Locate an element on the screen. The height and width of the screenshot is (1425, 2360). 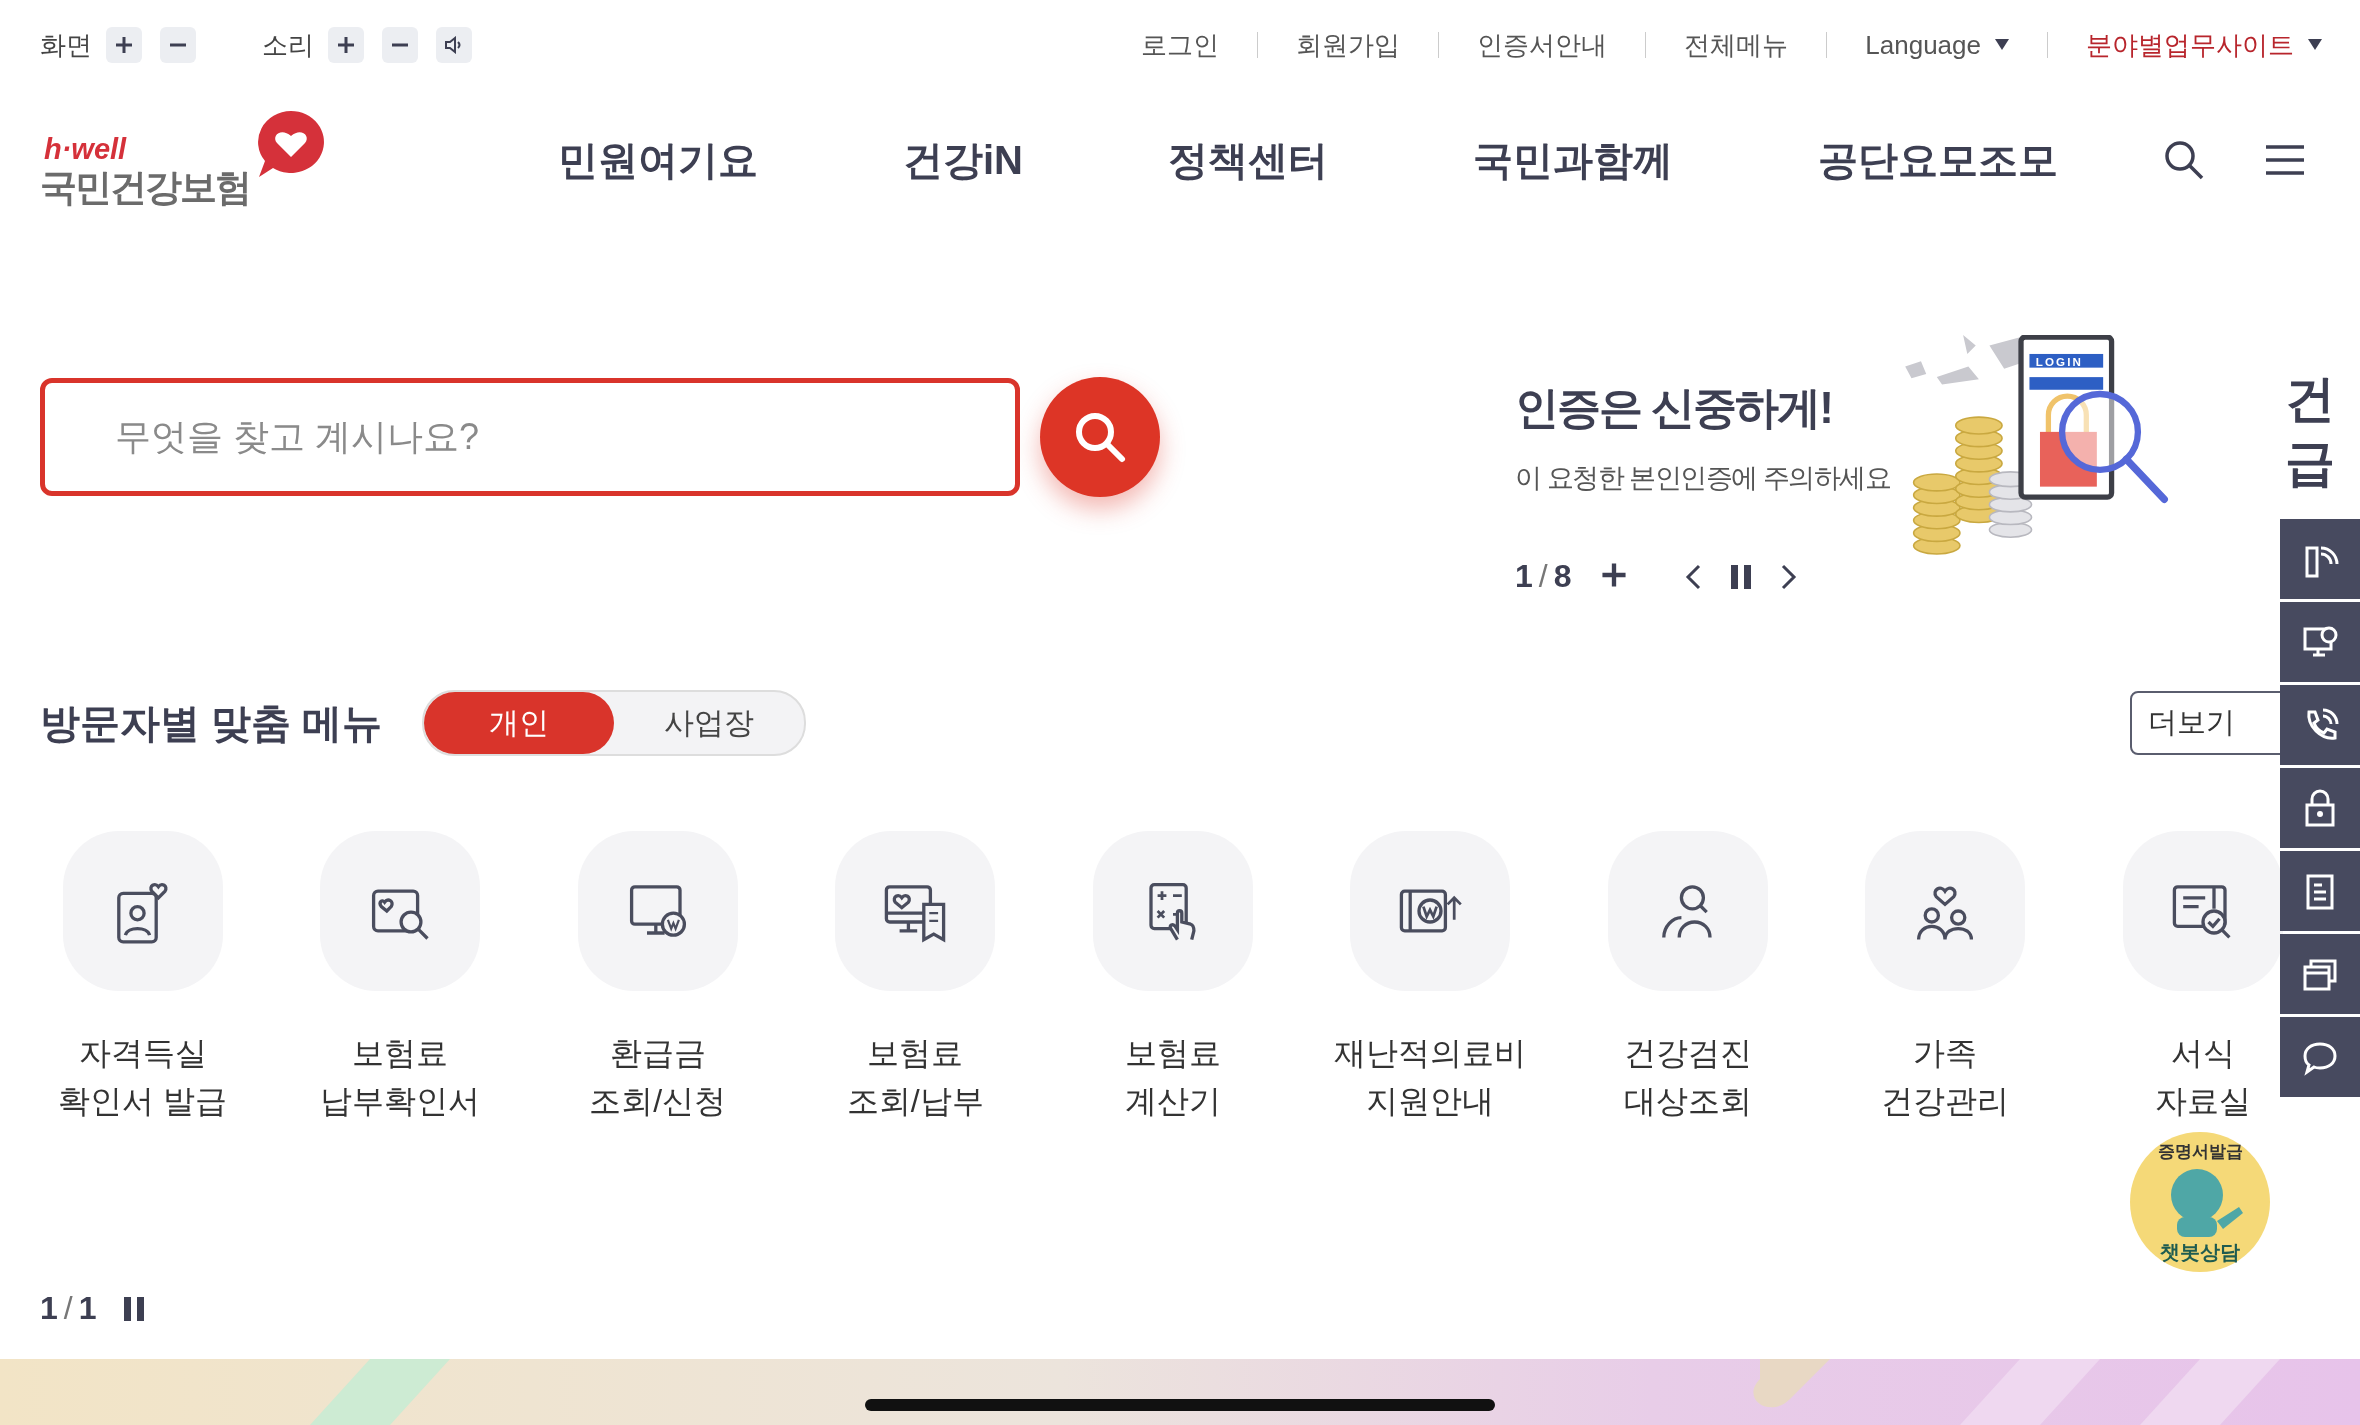
zoom-out-button is located at coordinates (178, 45).